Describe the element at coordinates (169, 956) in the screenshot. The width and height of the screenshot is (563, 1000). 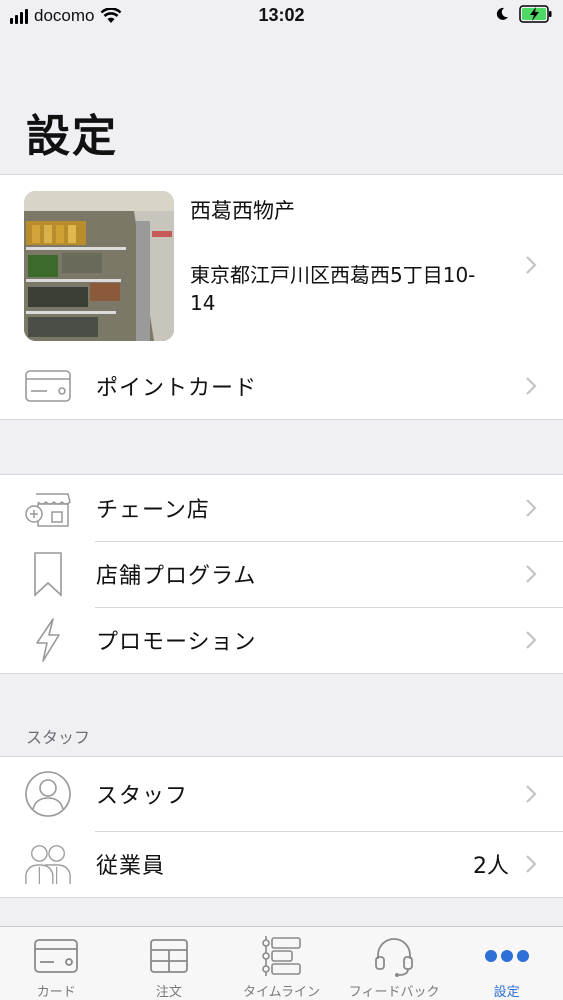
I see `table-icon` at that location.